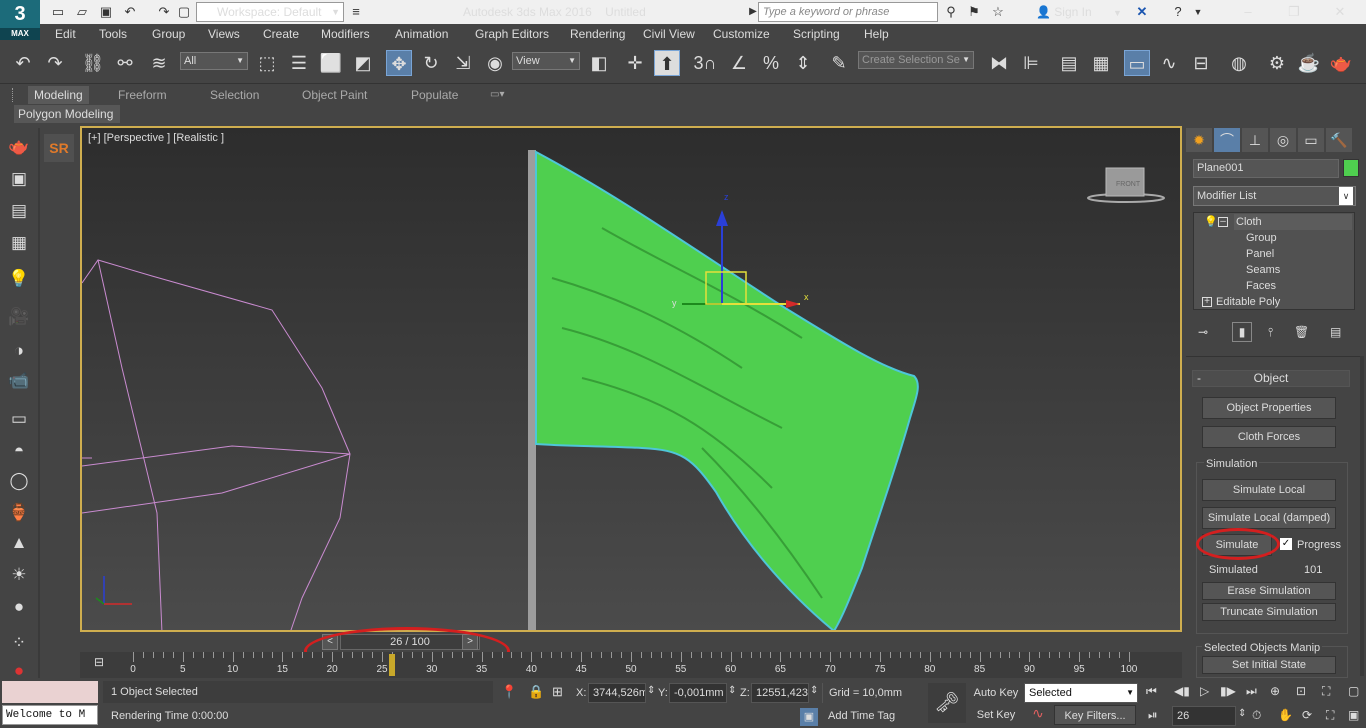  I want to click on menu-tools: Tools, so click(113, 34).